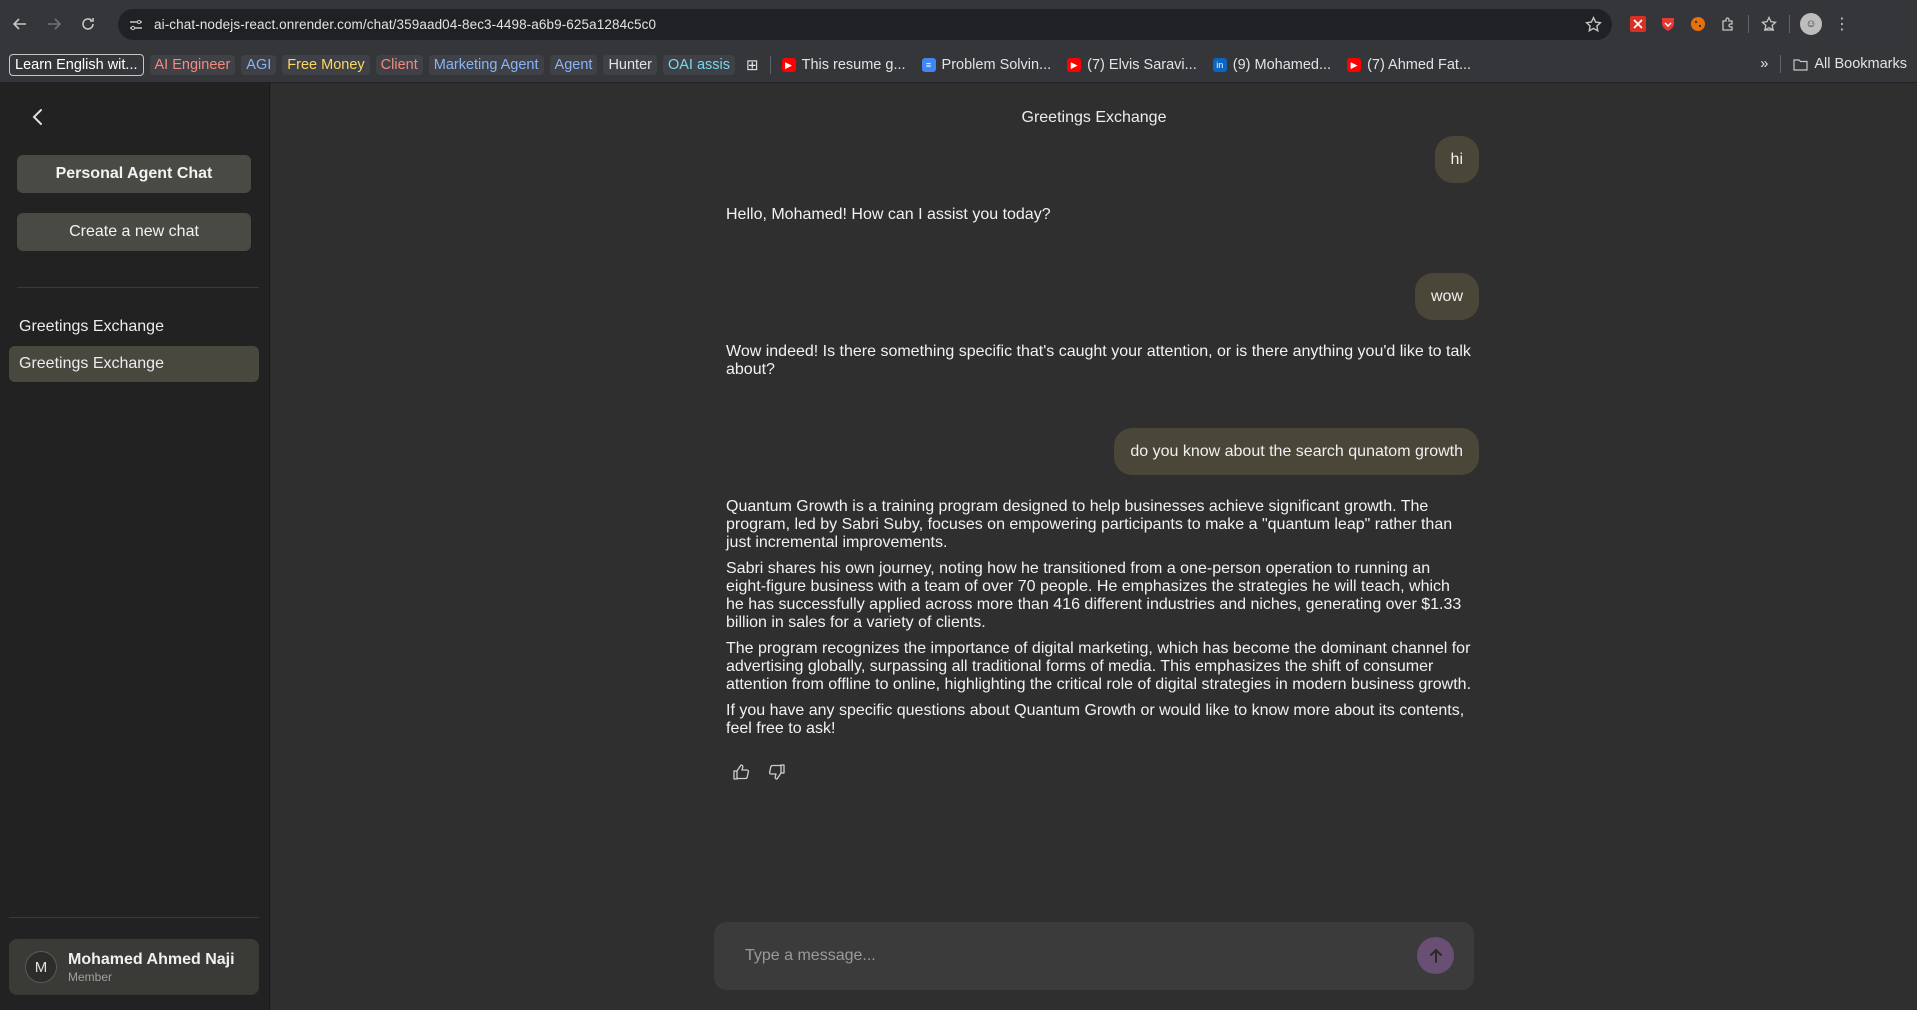  I want to click on extension-cookie-icon, so click(1698, 24).